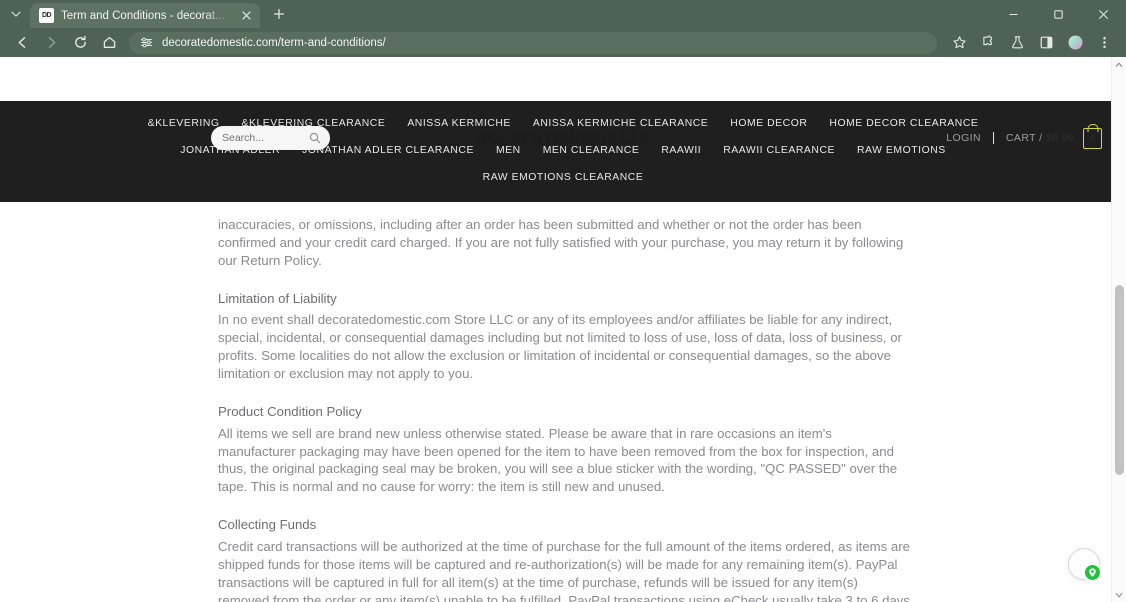  Describe the element at coordinates (959, 43) in the screenshot. I see `star-icon` at that location.